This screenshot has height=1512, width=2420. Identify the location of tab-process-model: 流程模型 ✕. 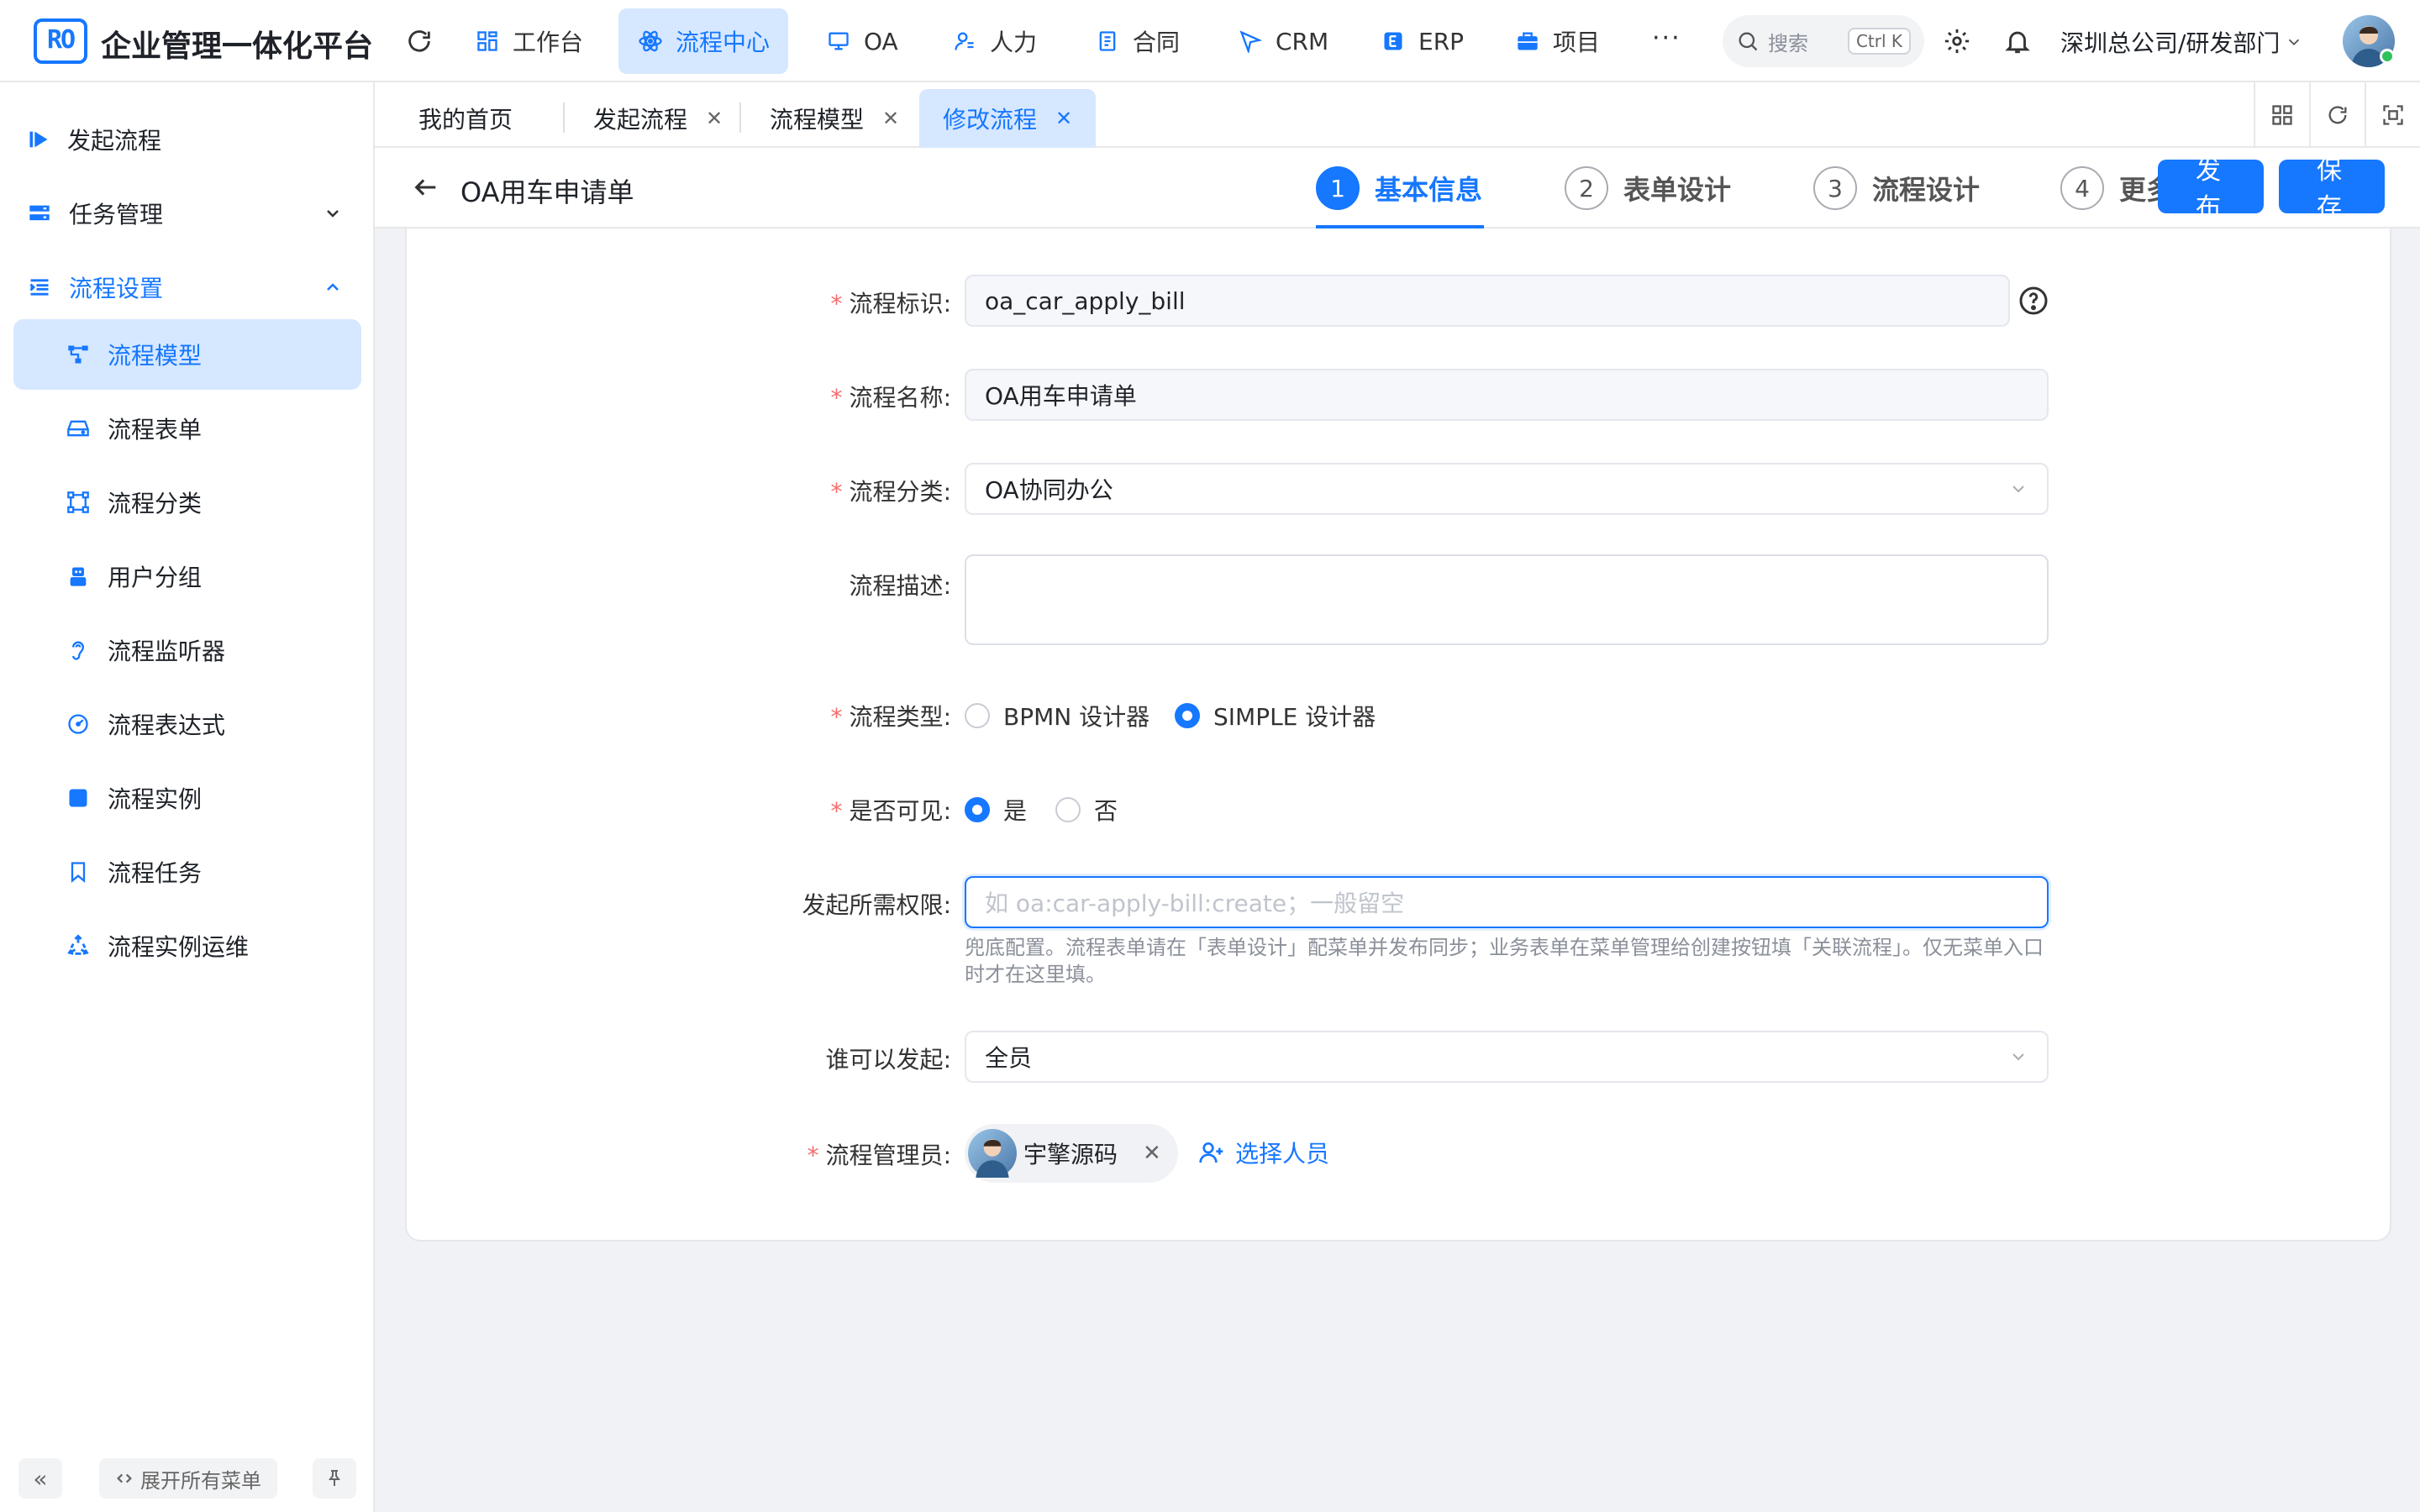
(834, 118).